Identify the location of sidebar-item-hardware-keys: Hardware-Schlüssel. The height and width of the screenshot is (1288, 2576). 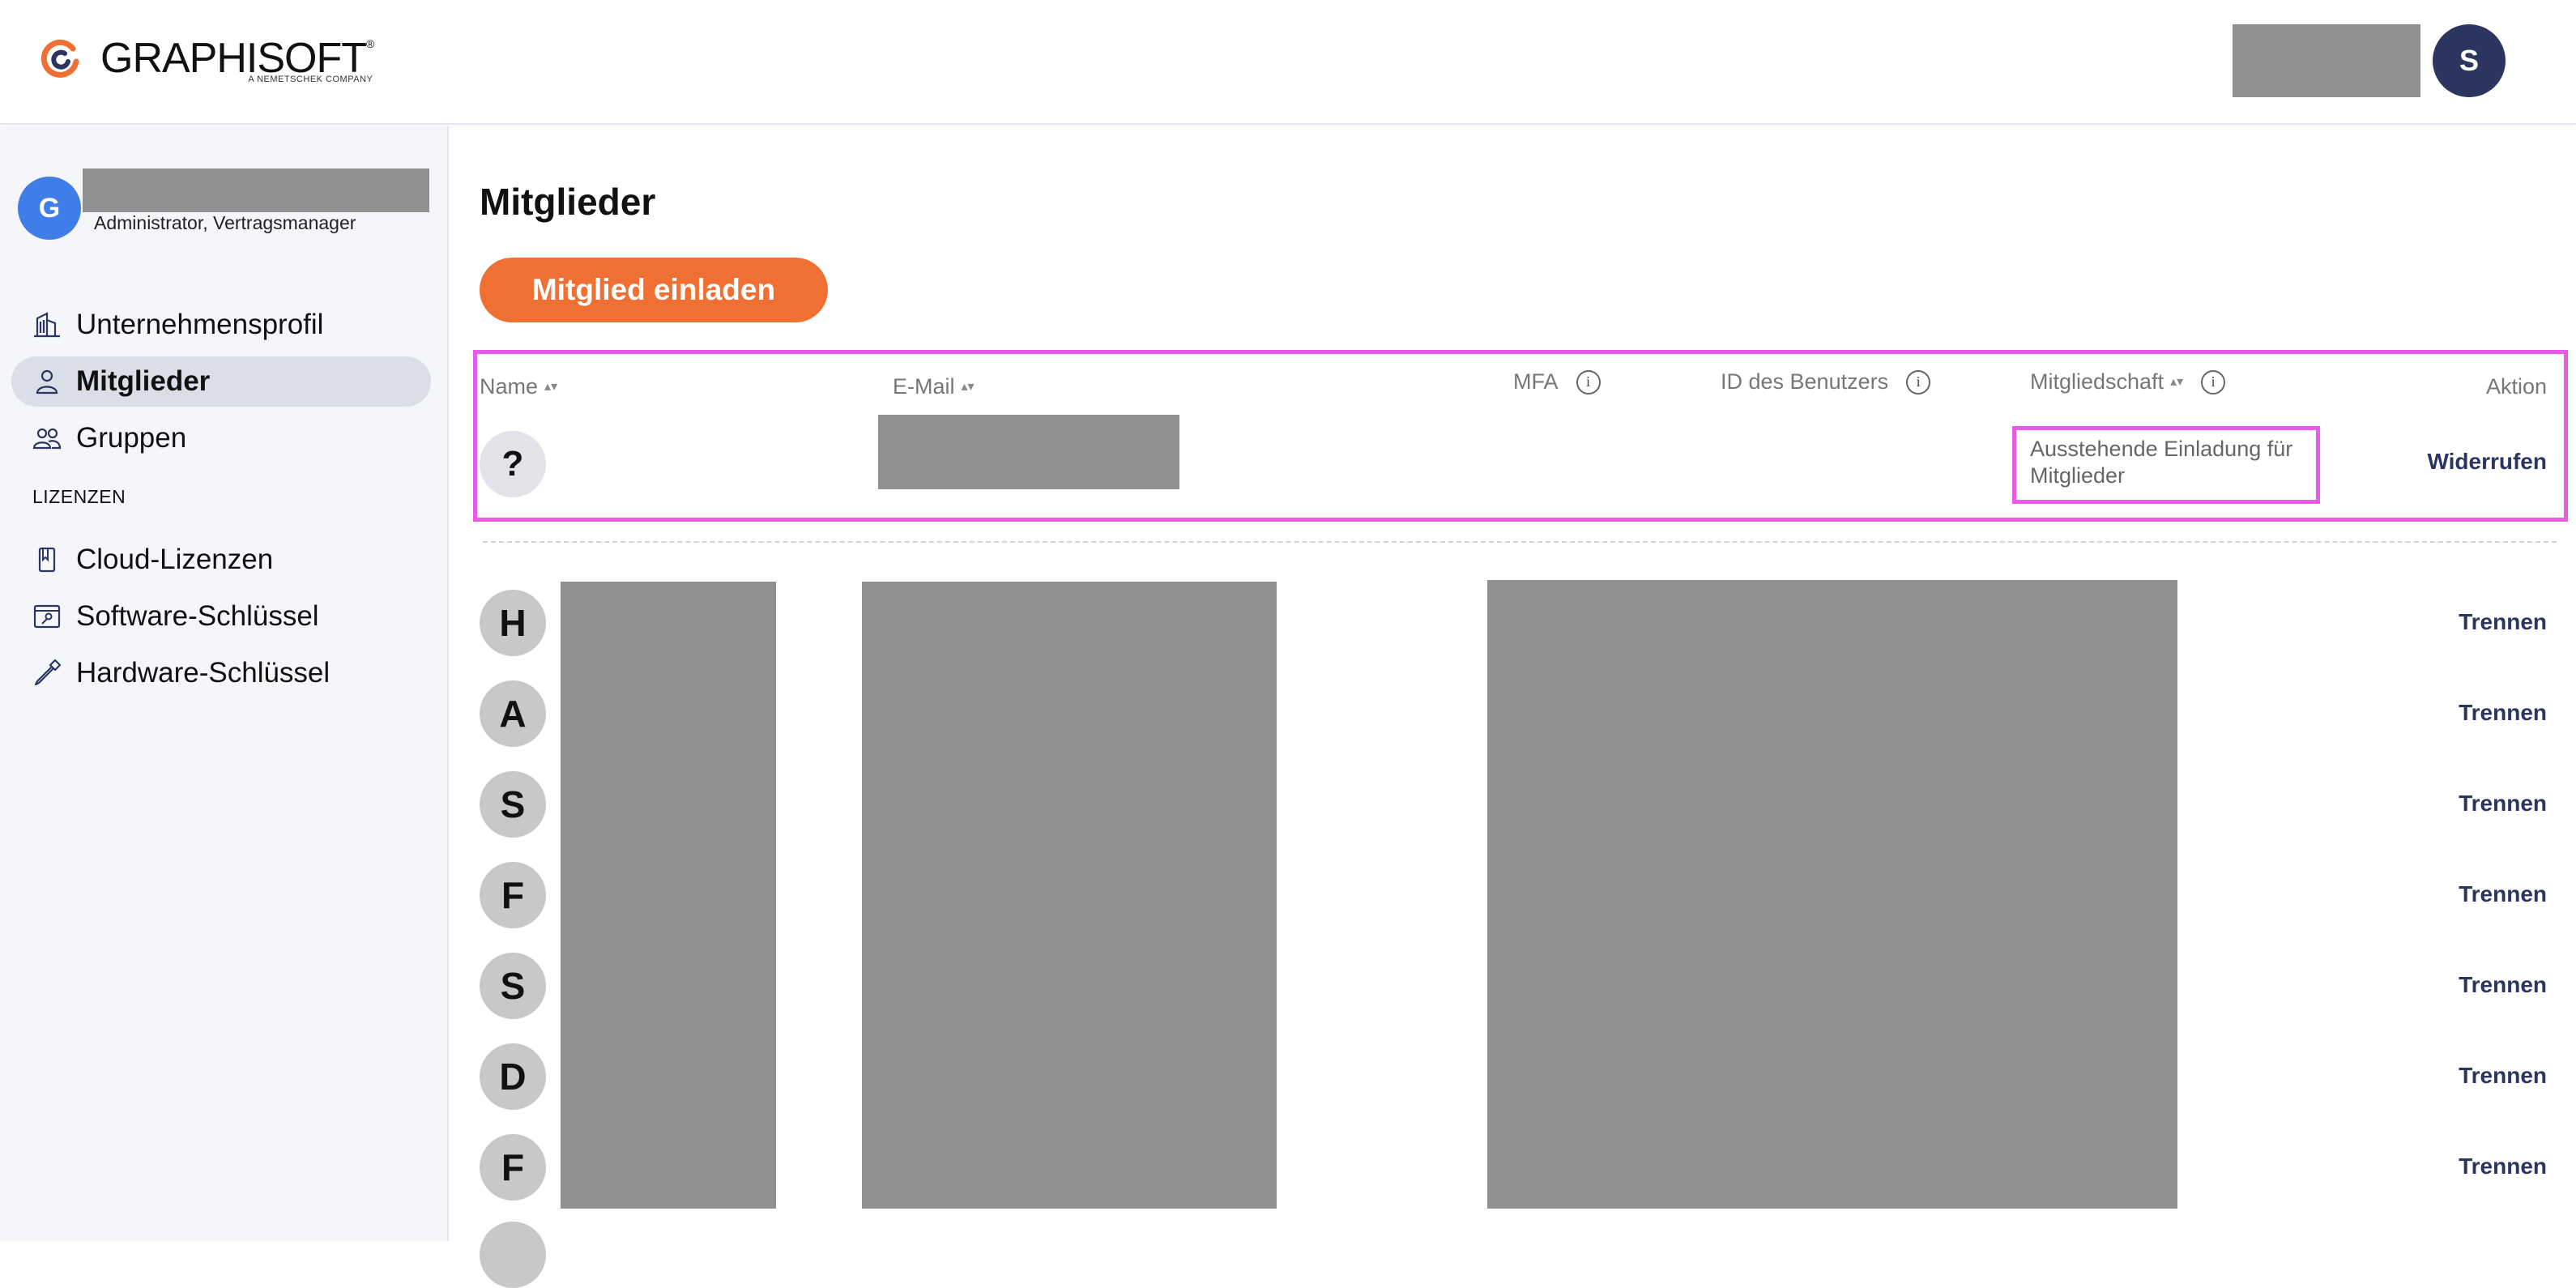
(221, 673).